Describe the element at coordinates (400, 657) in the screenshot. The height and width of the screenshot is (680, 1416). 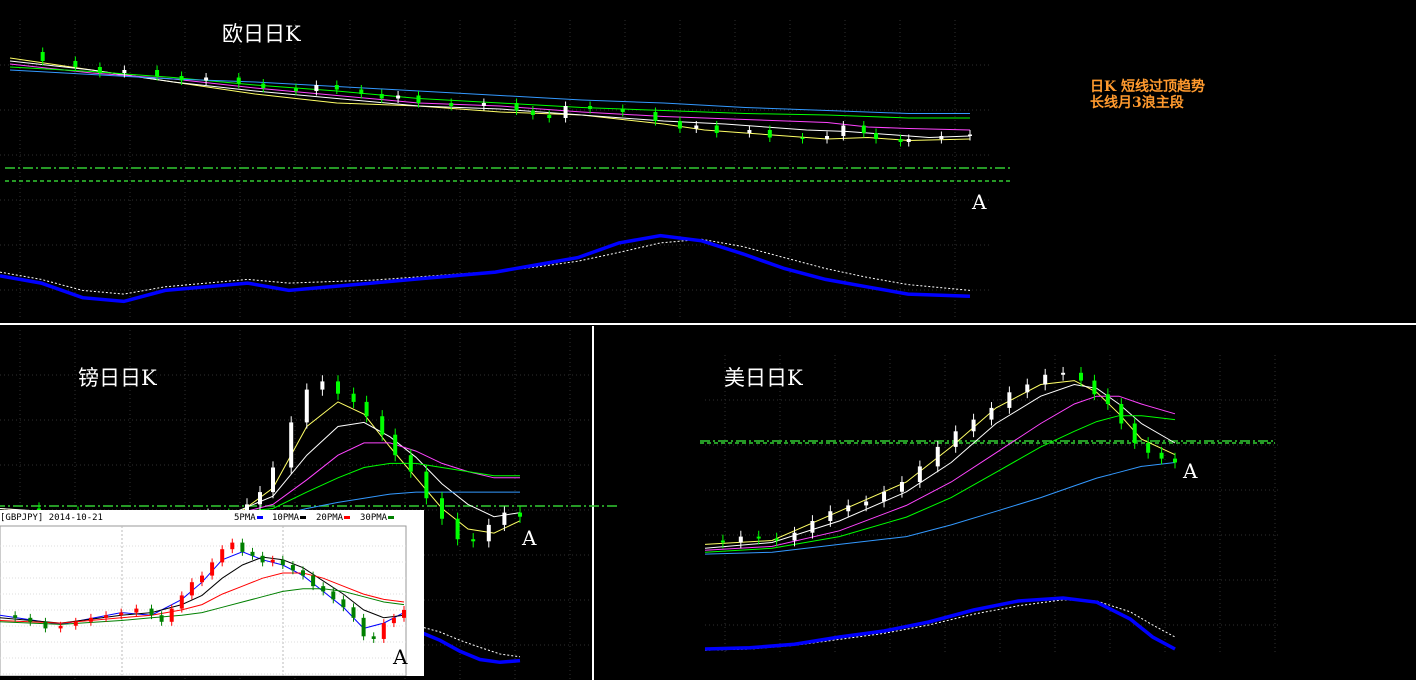
I see `inset-marker-a: A` at that location.